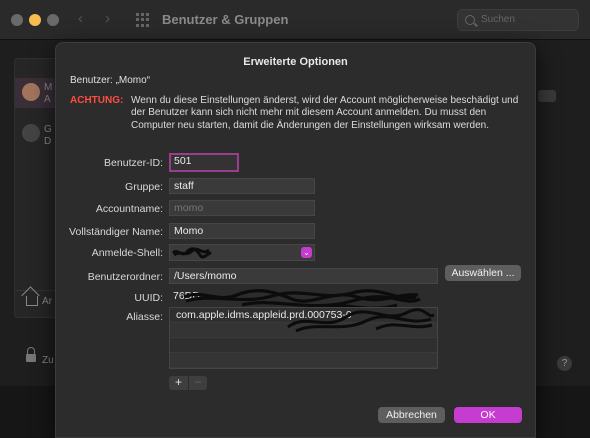  Describe the element at coordinates (144, 187) in the screenshot. I see `group-label: Gruppe:` at that location.